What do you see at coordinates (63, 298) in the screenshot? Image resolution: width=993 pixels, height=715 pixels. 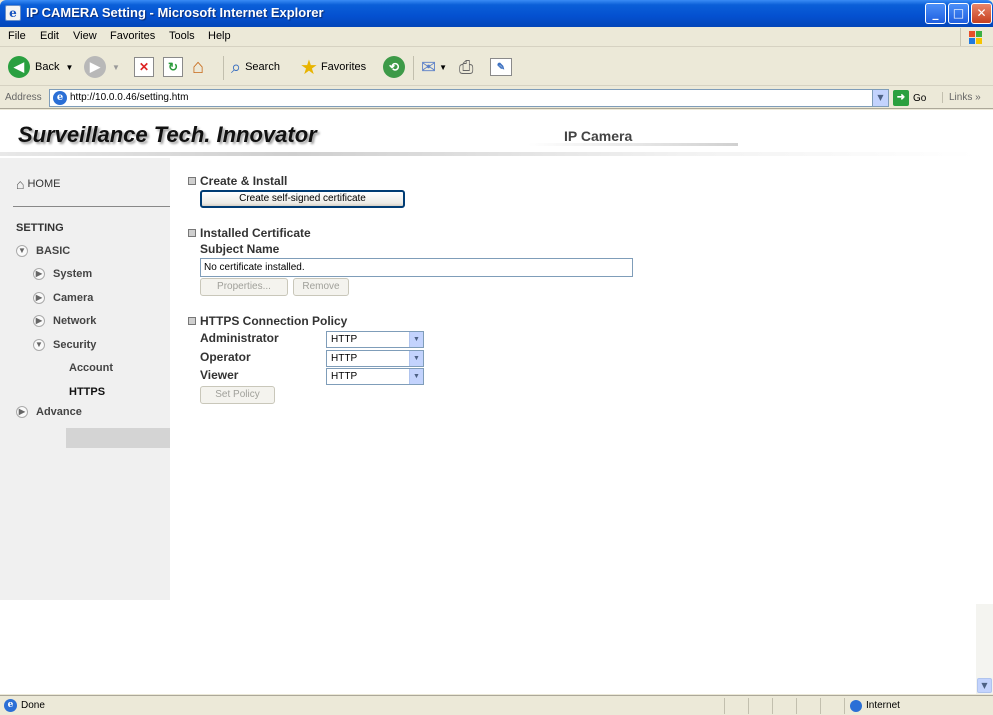 I see `sidebar-item-camera: ▶ Camera` at bounding box center [63, 298].